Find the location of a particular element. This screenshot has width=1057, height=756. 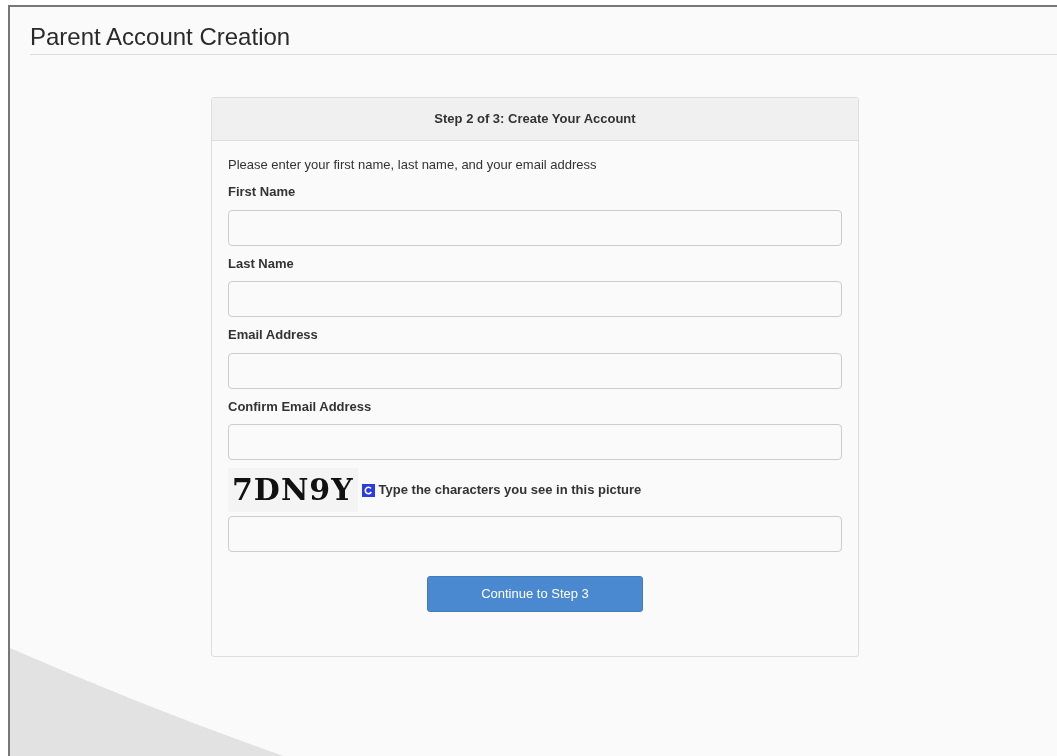

captcha-image: 7DN9Y is located at coordinates (293, 490).